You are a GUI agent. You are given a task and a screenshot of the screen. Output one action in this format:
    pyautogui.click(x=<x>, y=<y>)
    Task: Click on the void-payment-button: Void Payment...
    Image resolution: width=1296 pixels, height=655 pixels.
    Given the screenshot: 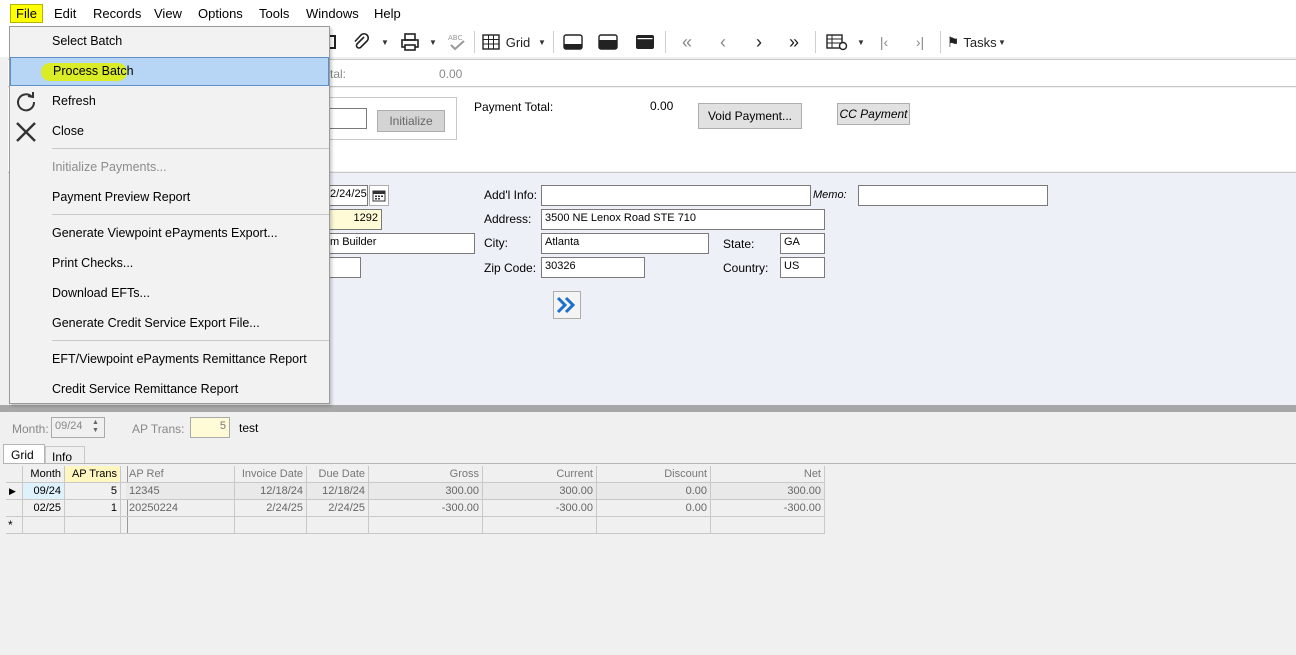 What is the action you would take?
    pyautogui.click(x=750, y=116)
    